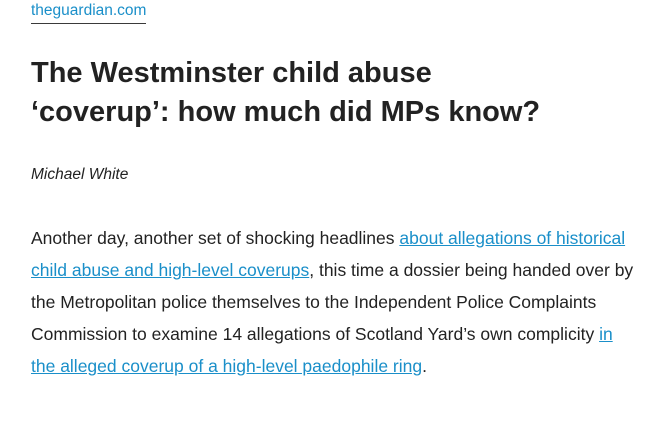 This screenshot has height=423, width=661. What do you see at coordinates (231, 73) in the screenshot?
I see `title-line-1: The Westminster child abuse` at bounding box center [231, 73].